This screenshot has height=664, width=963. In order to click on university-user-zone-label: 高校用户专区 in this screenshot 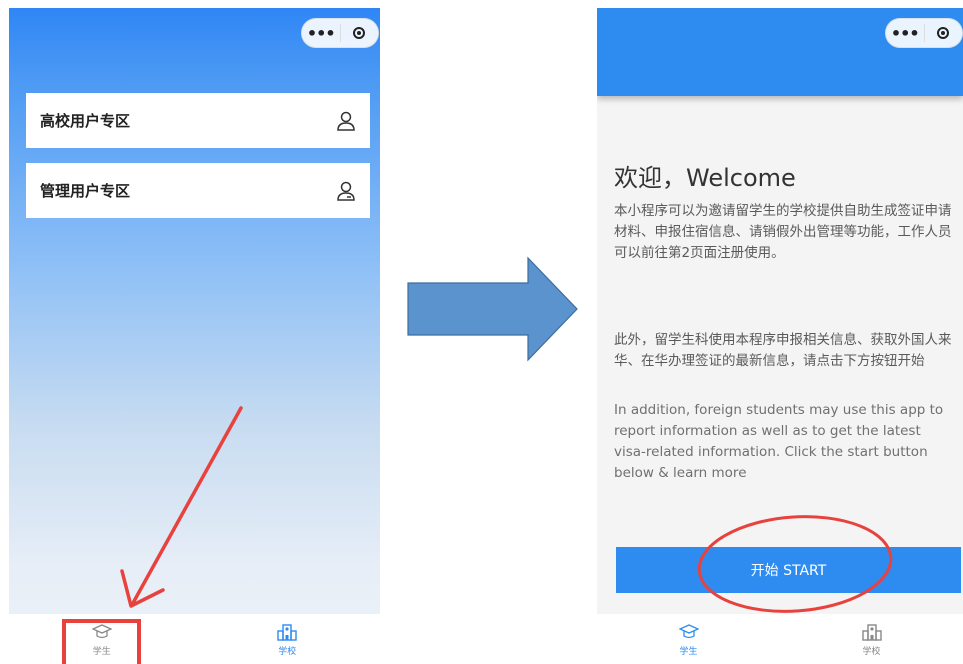, I will do `click(85, 121)`.